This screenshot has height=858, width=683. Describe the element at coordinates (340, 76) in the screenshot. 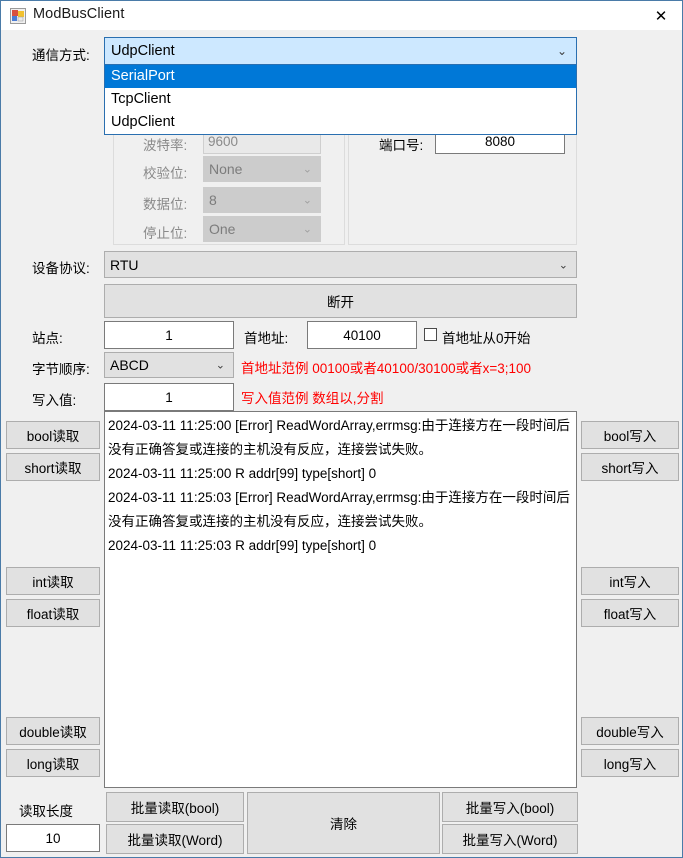

I see `comm-mode-option-serialport: SerialPort` at that location.